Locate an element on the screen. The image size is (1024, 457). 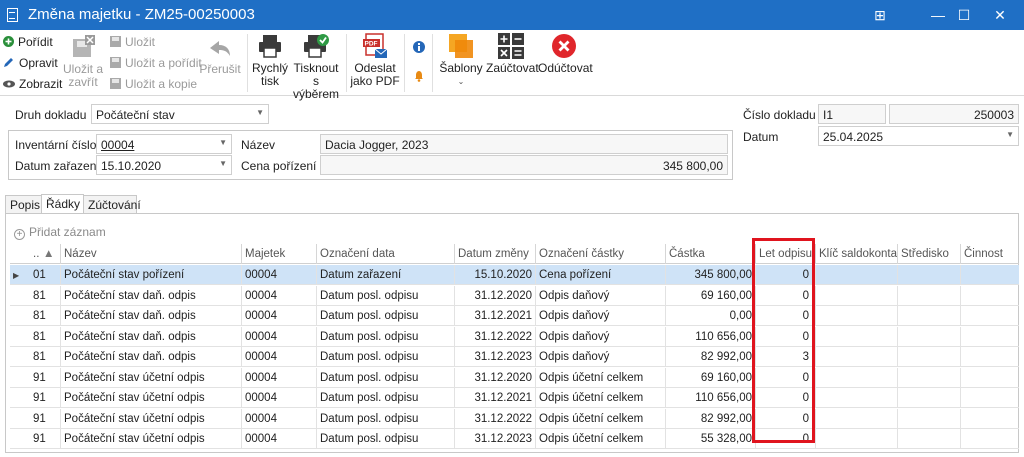
post-button: Zaúčtovat is located at coordinates (512, 54).